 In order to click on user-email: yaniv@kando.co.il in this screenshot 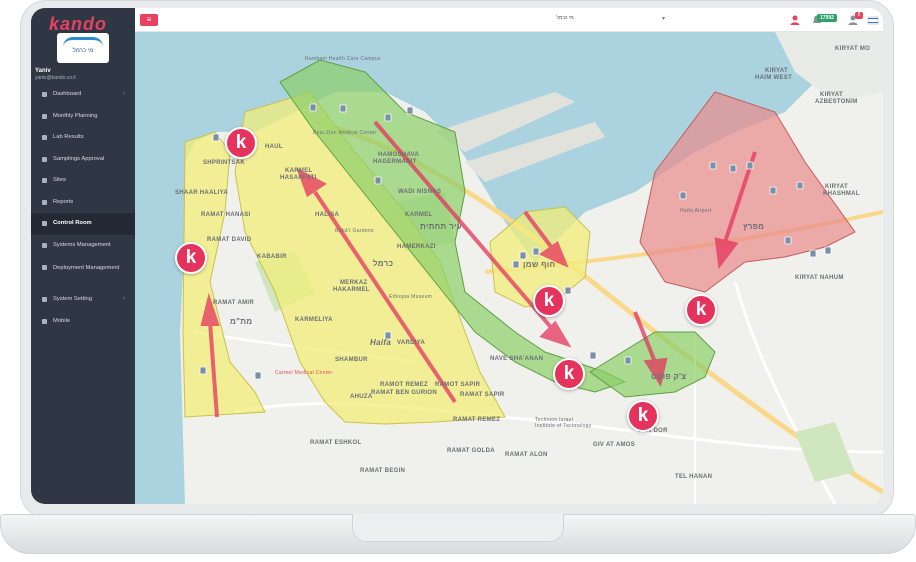, I will do `click(55, 78)`.